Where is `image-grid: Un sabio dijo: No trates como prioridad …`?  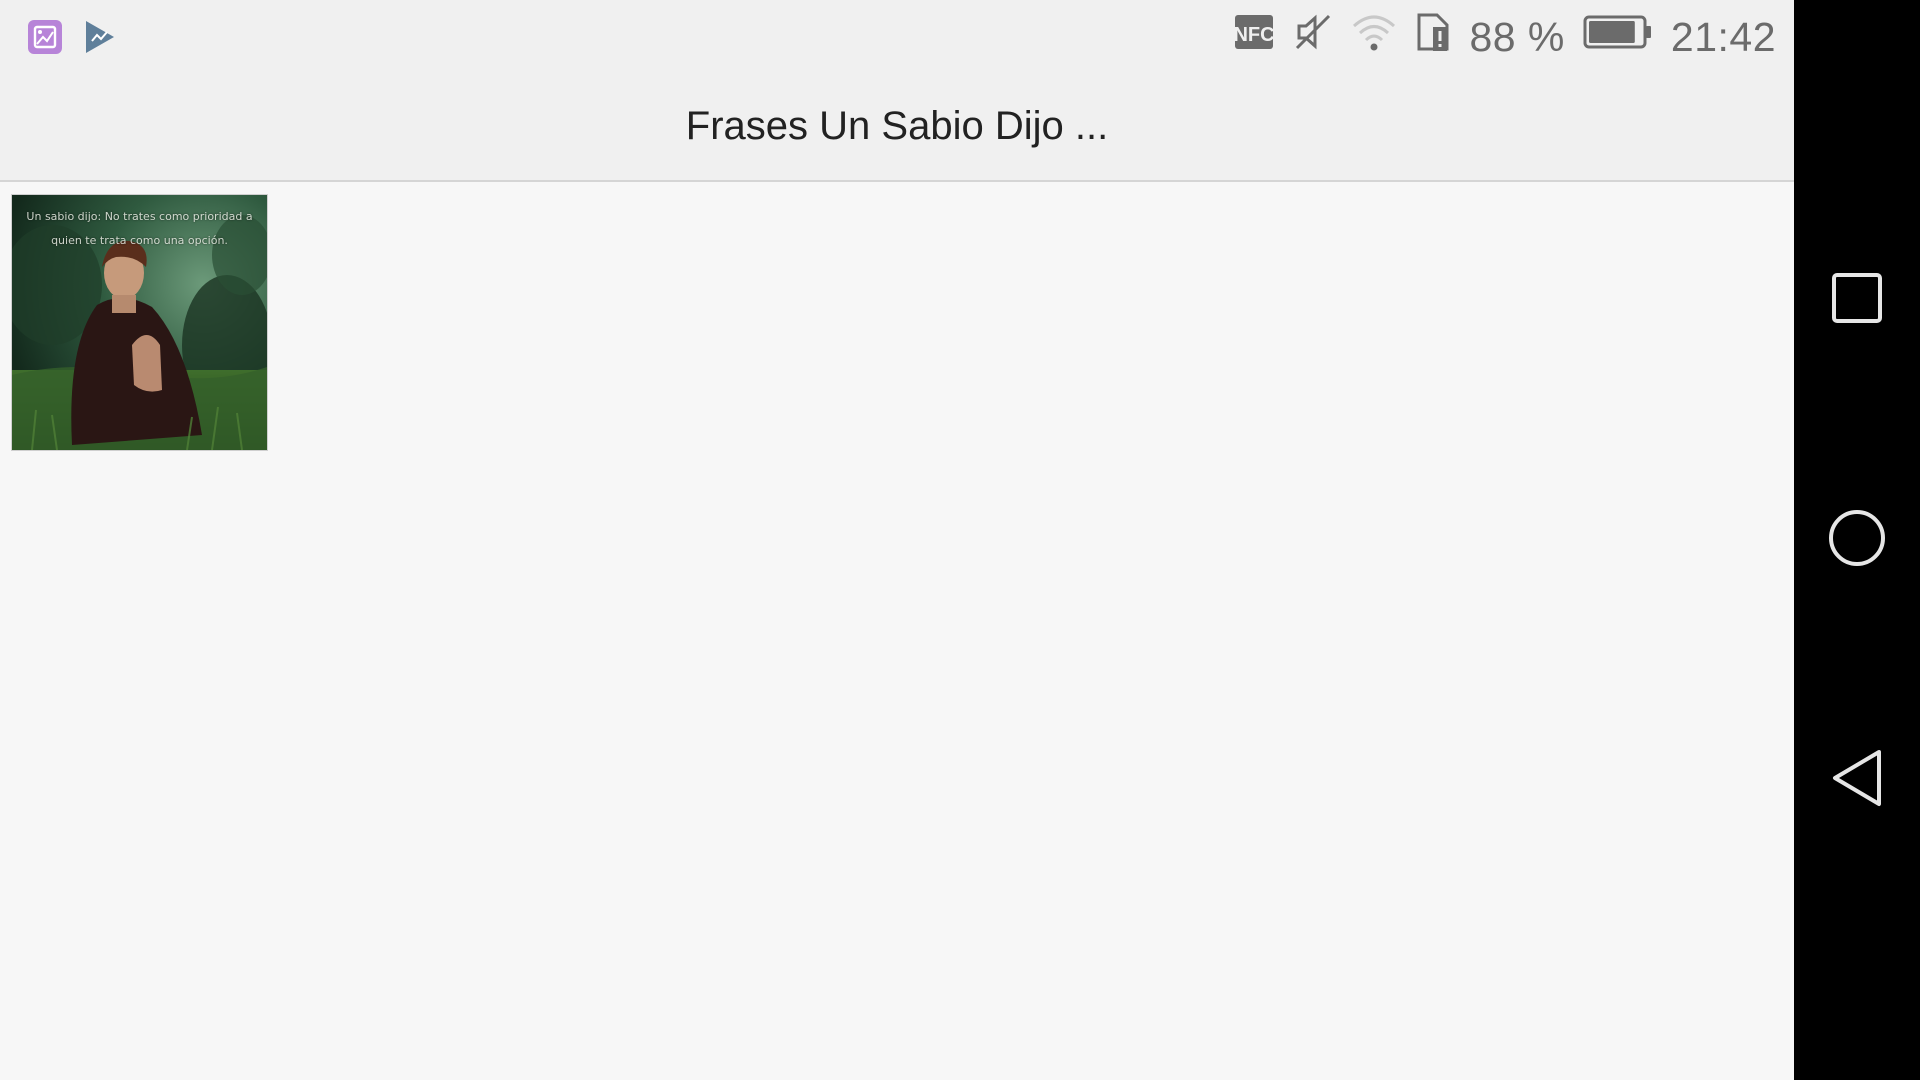
image-grid: Un sabio dijo: No trates como prioridad … is located at coordinates (139, 322).